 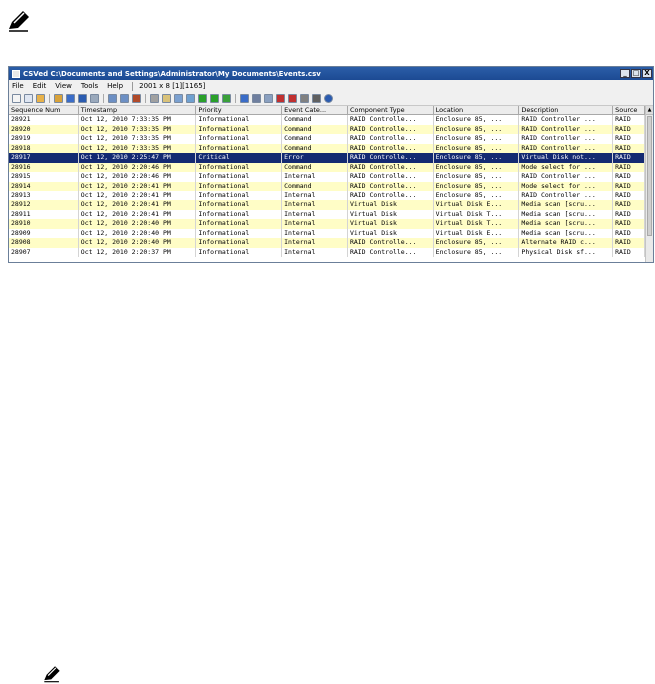 I want to click on table-cell: 28915, so click(x=44, y=177).